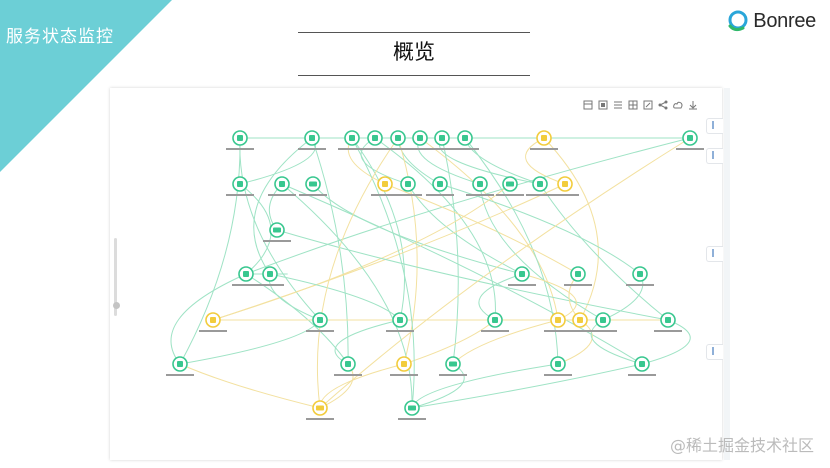 The width and height of the screenshot is (830, 468). I want to click on heading-rule-bottom, so click(414, 75).